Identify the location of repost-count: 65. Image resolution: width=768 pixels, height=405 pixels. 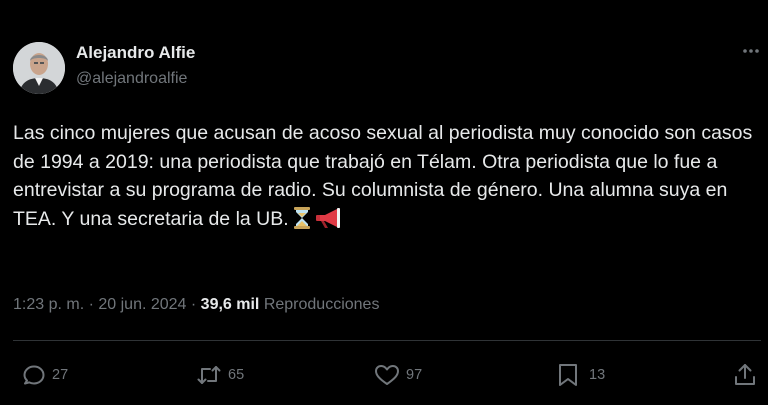
(236, 375).